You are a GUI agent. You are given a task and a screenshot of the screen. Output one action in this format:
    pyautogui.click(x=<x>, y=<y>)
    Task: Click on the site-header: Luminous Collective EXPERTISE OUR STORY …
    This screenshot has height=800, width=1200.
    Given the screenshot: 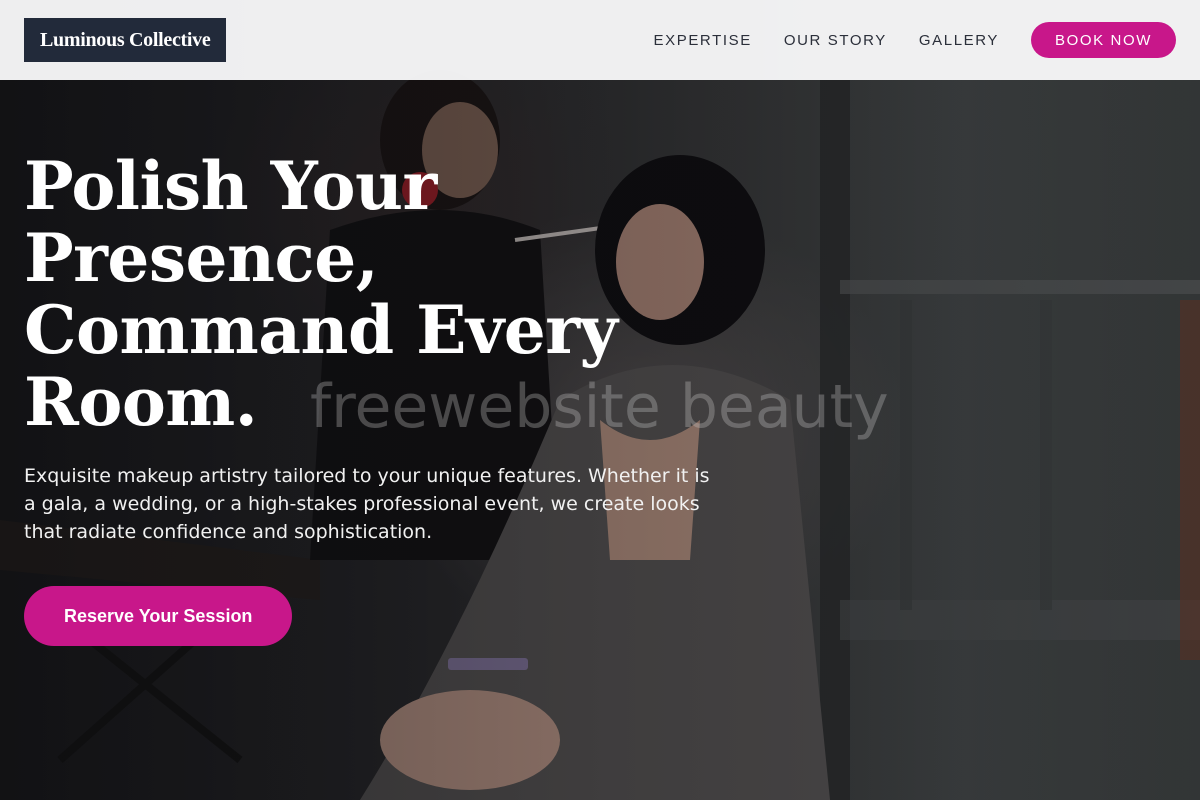 What is the action you would take?
    pyautogui.click(x=600, y=40)
    